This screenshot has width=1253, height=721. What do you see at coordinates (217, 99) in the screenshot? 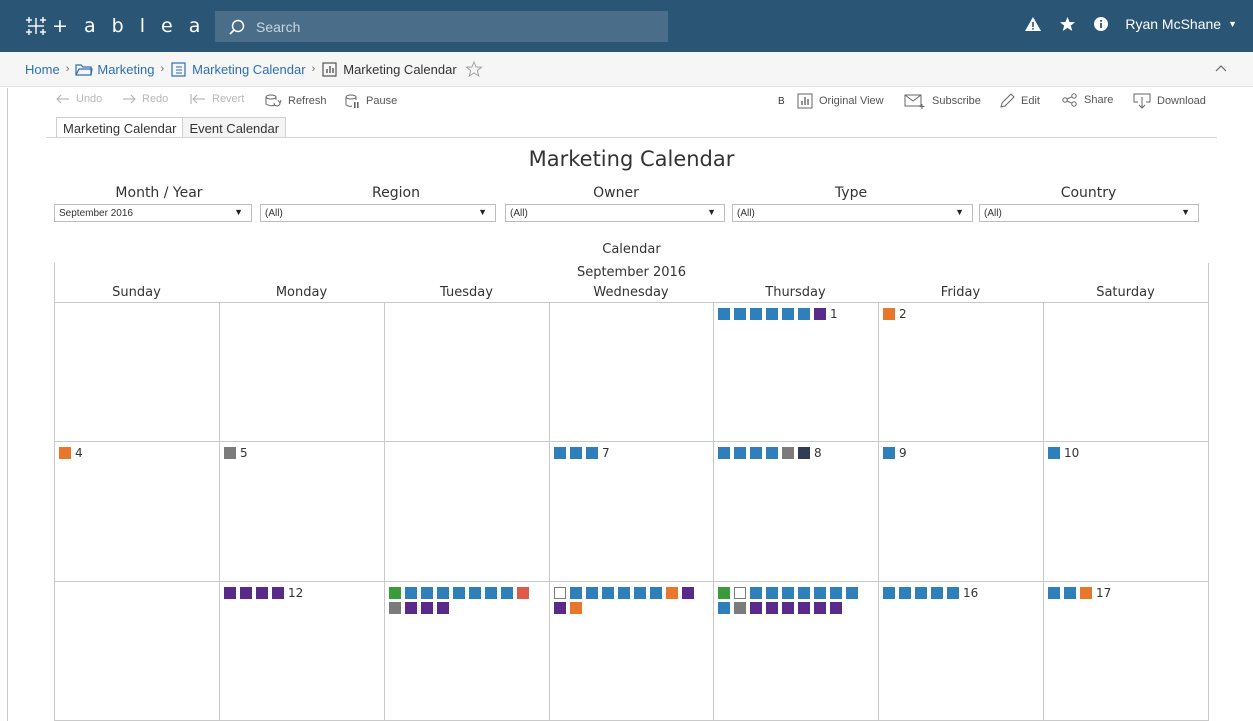
I see `revert-button: Revert` at bounding box center [217, 99].